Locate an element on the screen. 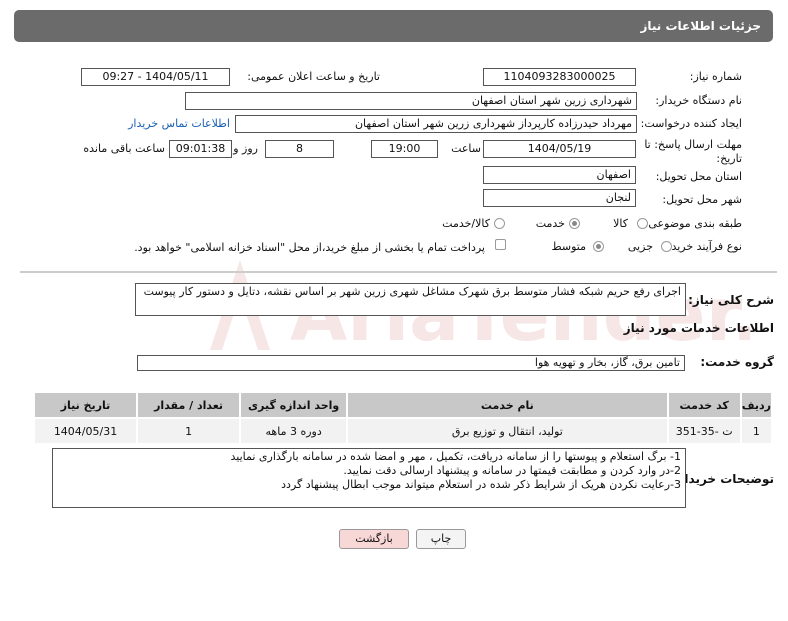 The height and width of the screenshot is (621, 788). col-name: نام خدمت is located at coordinates (507, 405).